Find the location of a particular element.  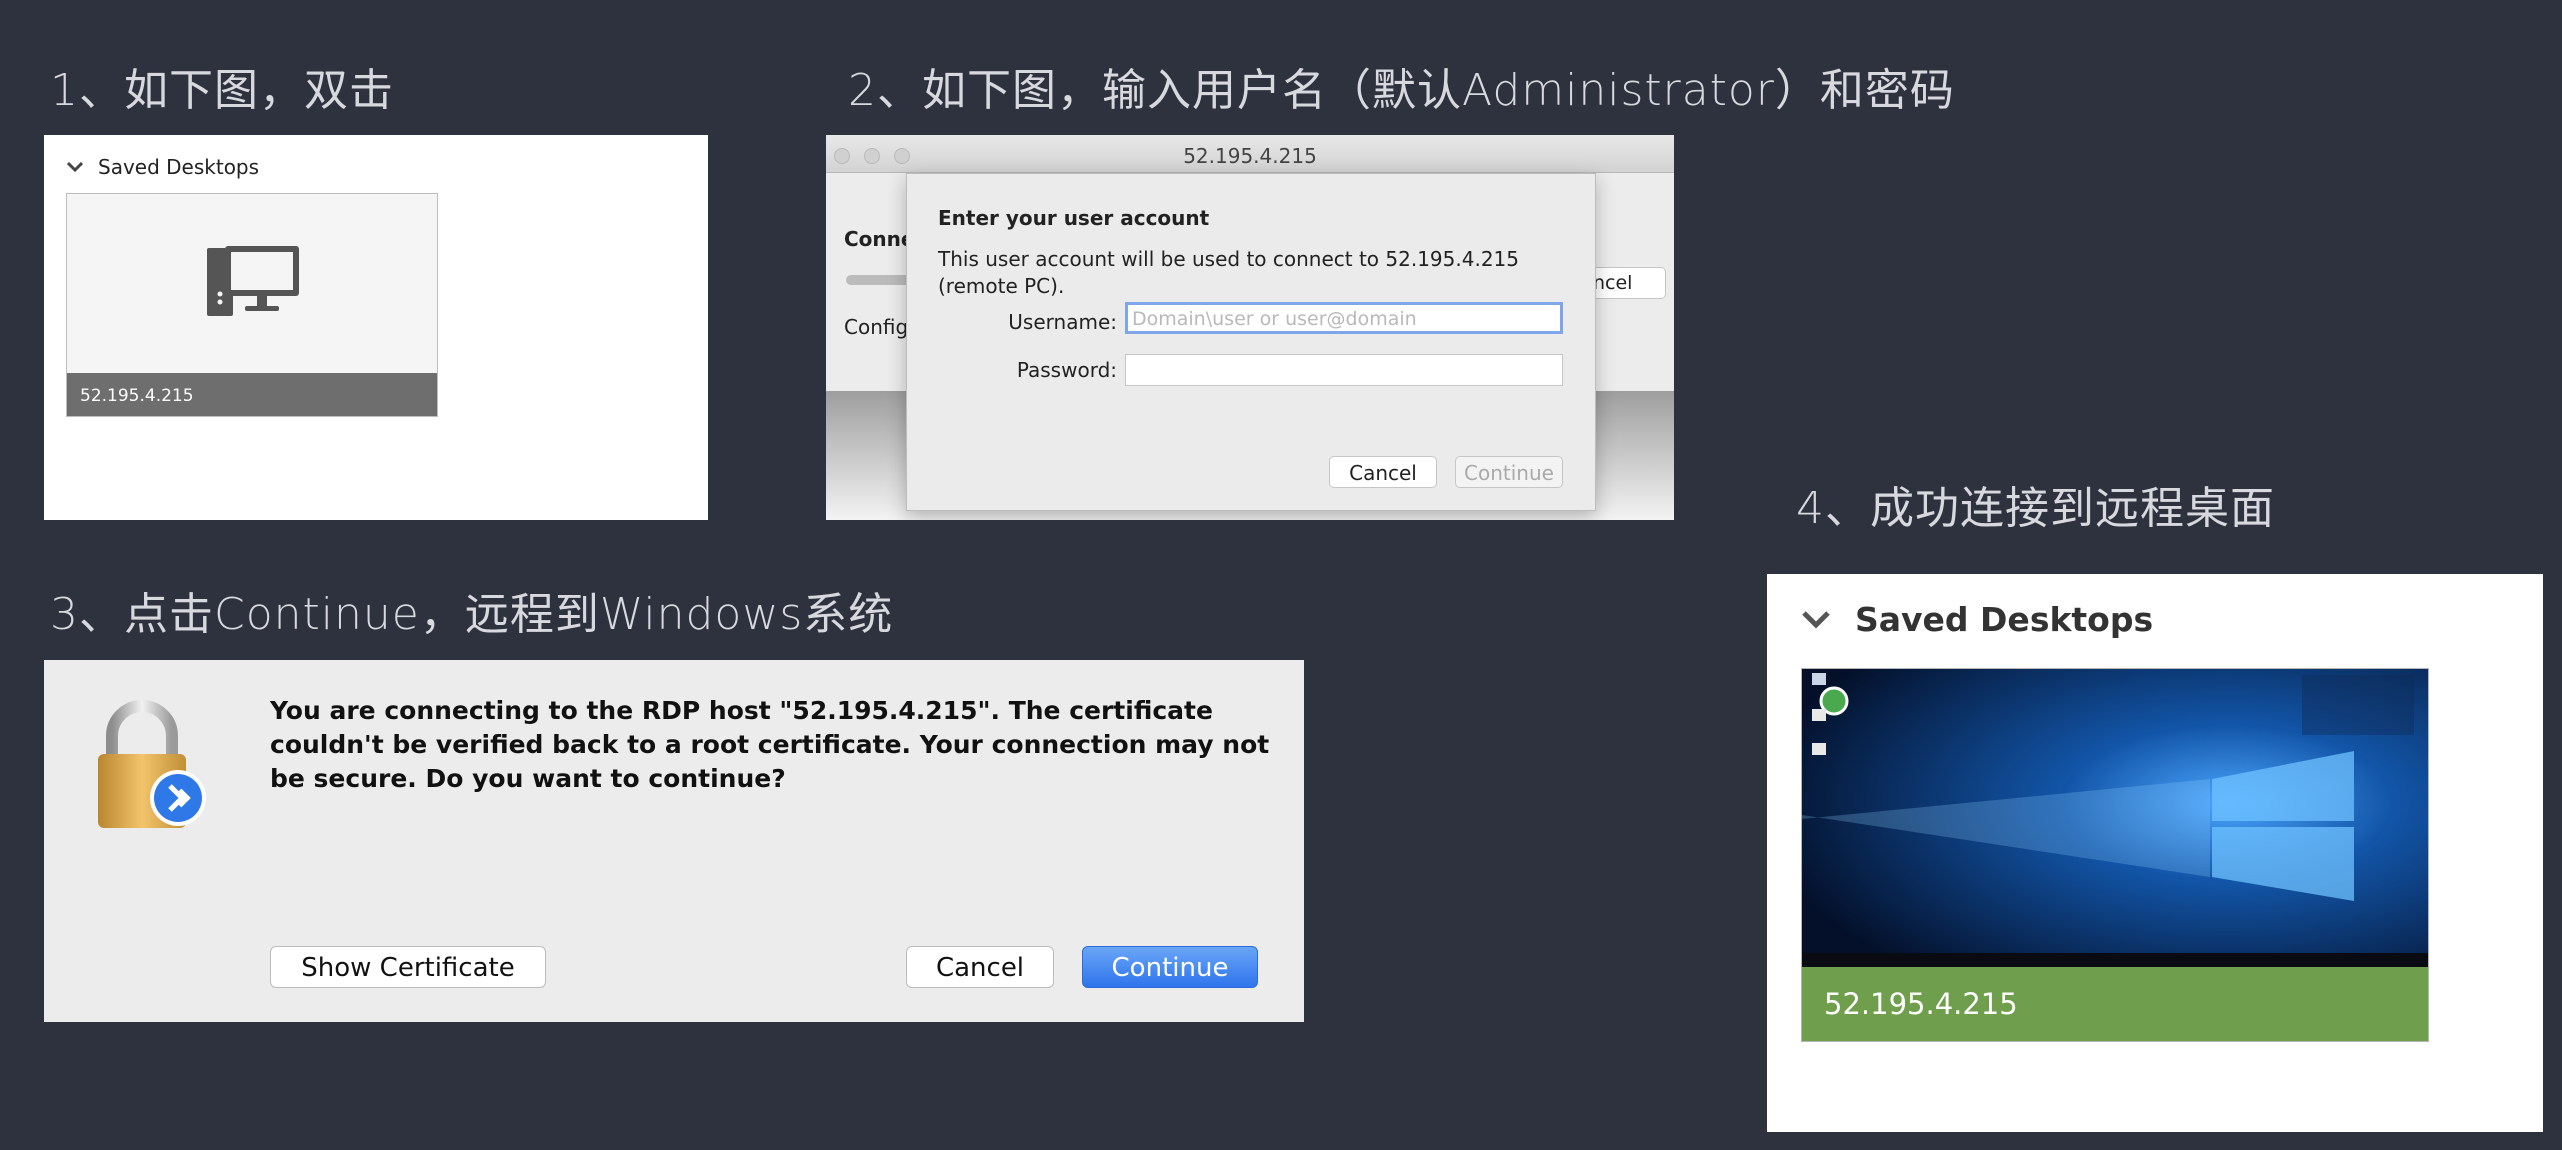

remote-desktop-badge-icon is located at coordinates (178, 798).